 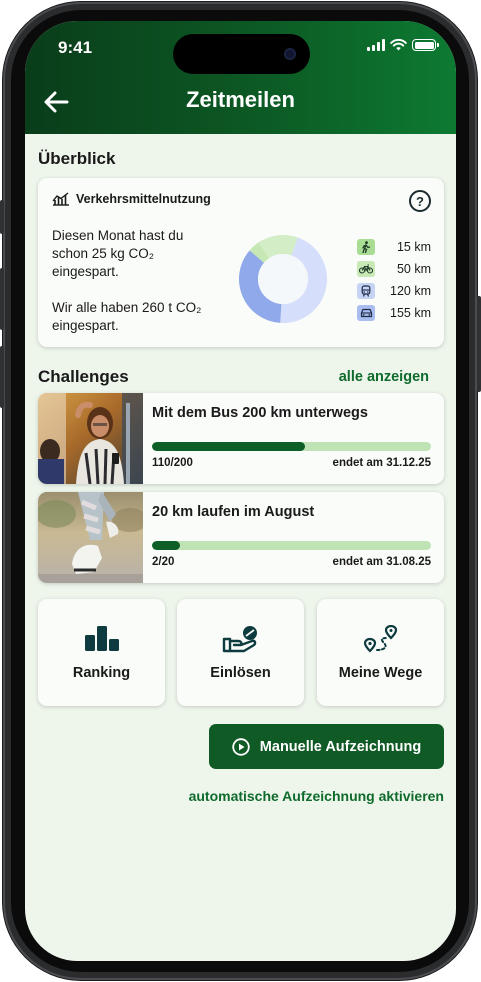 What do you see at coordinates (410, 313) in the screenshot?
I see `legend-value-car: 155 km` at bounding box center [410, 313].